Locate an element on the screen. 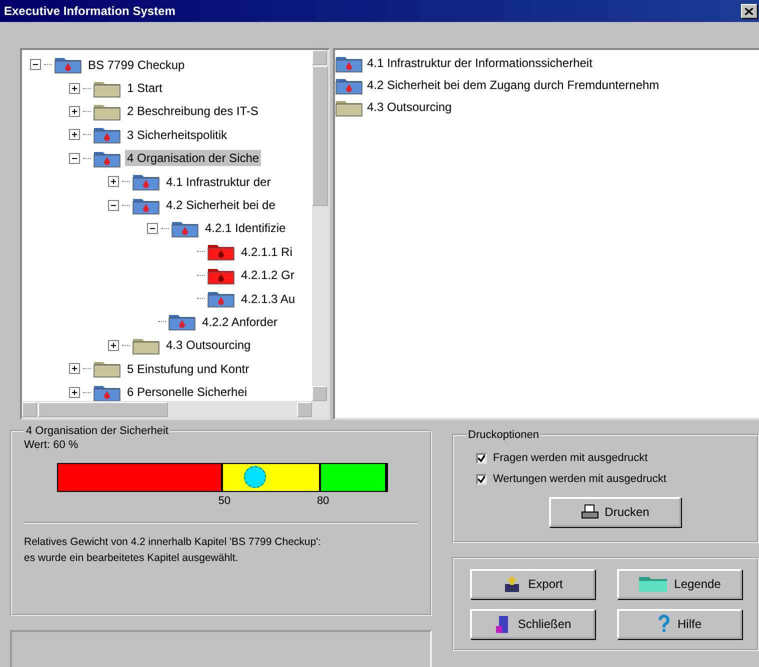 The width and height of the screenshot is (759, 667). list-item: 4.1 Infrastruktur der Informationssicherheit is located at coordinates (479, 63).